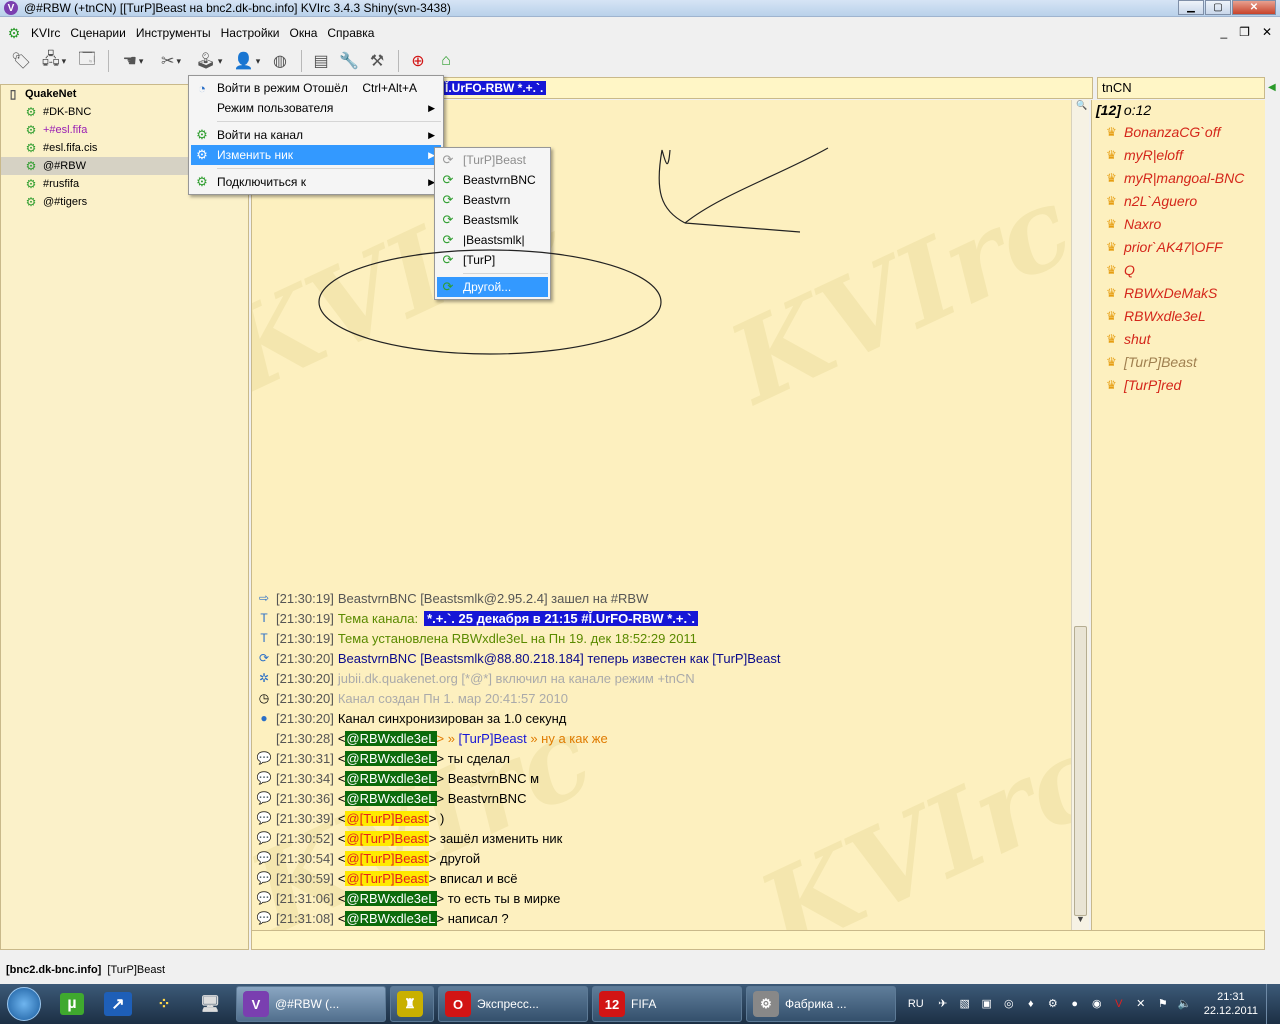 The height and width of the screenshot is (1024, 1280). Describe the element at coordinates (412, 1004) in the screenshot. I see `taskbar-button: ♜` at that location.